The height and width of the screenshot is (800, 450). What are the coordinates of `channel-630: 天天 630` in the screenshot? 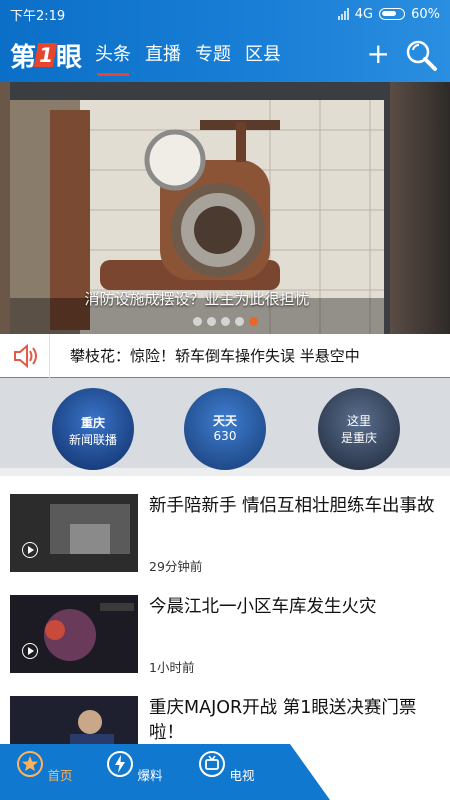 It's located at (225, 429).